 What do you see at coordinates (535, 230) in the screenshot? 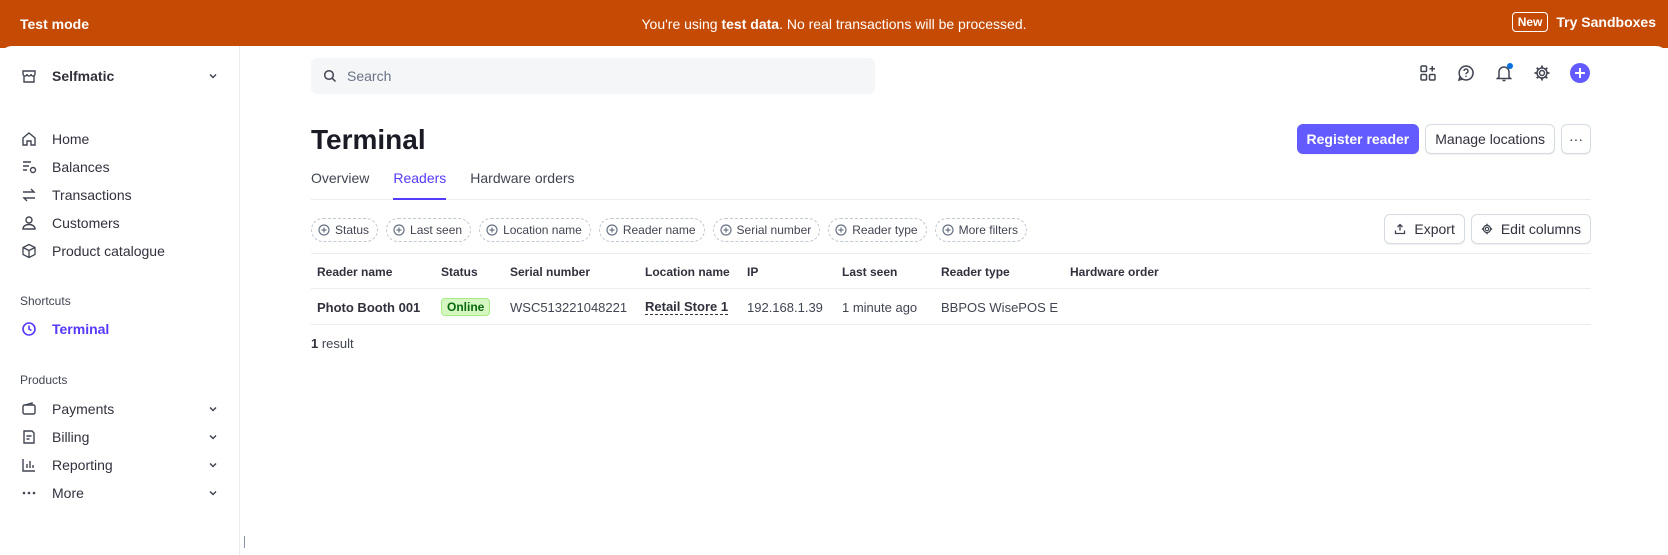
I see `filter-location-name: Location name` at bounding box center [535, 230].